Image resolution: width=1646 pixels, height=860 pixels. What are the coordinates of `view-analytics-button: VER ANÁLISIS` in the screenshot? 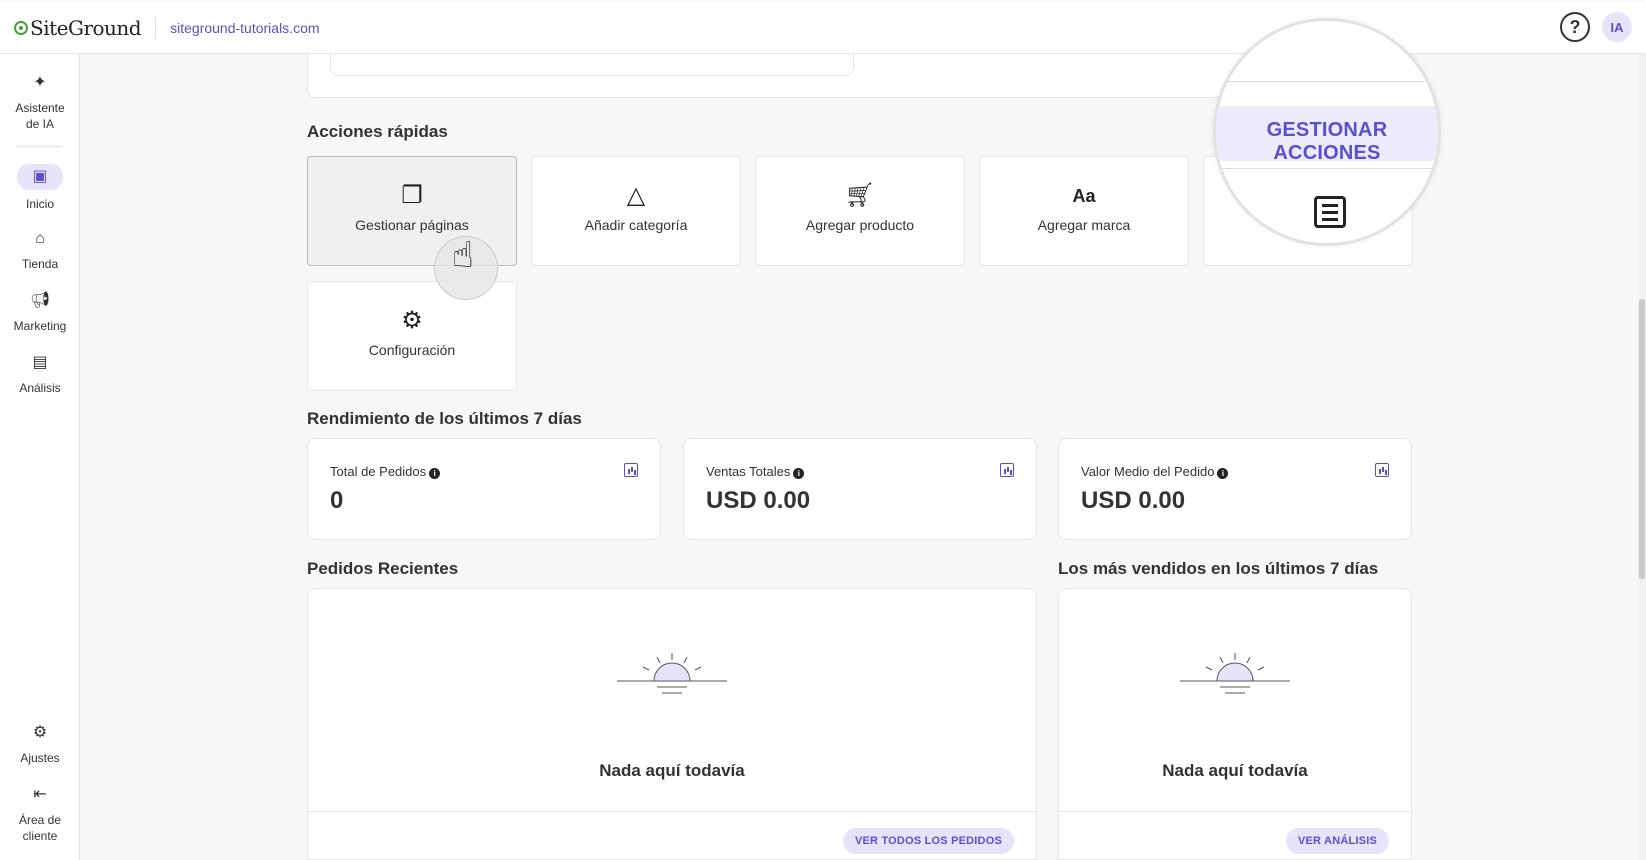 It's located at (1337, 841).